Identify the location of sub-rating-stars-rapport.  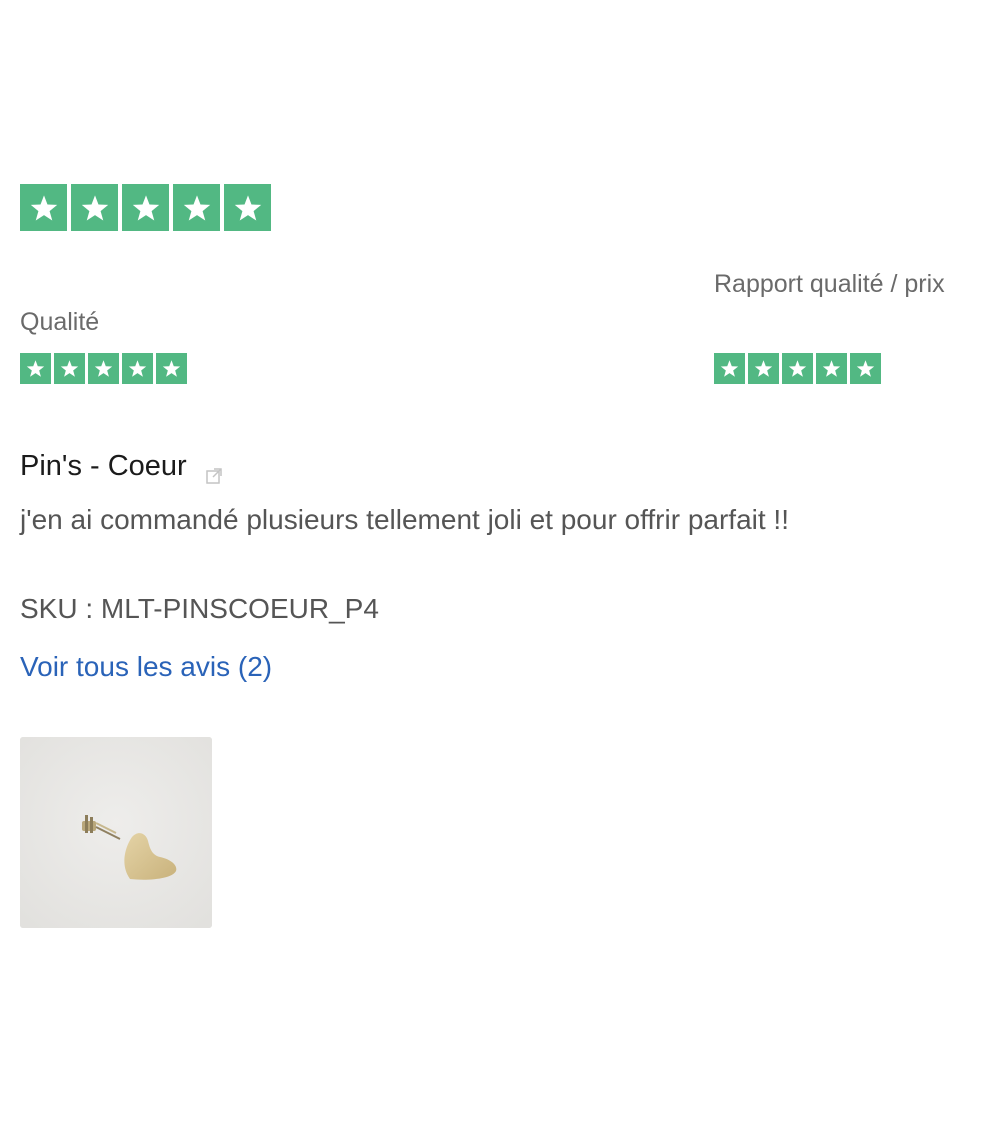
(799, 368).